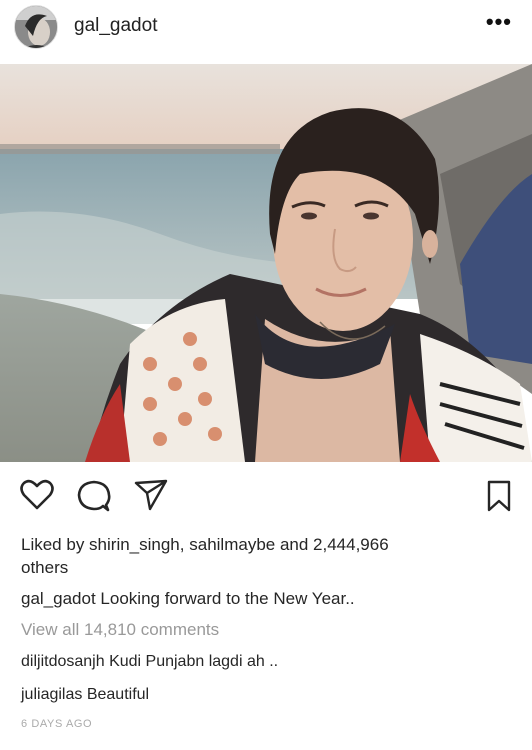  Describe the element at coordinates (294, 544) in the screenshot. I see `likes-and: and` at that location.